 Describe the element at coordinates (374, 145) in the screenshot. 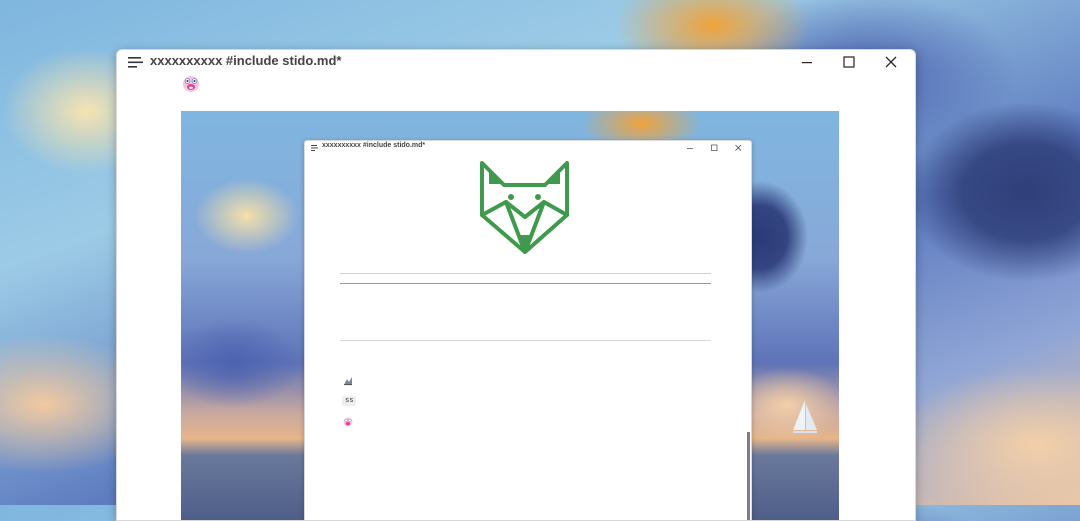

I see `preview-window-title: xxxxxxxxxx #include stido.md*` at that location.